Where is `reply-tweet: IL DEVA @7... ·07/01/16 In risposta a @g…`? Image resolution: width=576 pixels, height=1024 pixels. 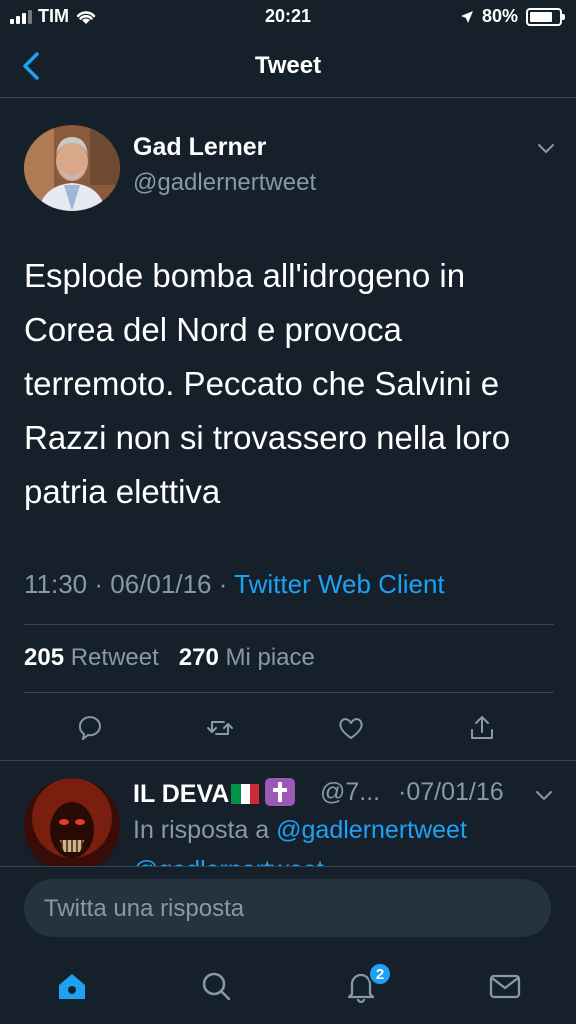 reply-tweet: IL DEVA @7... ·07/01/16 In risposta a @g… is located at coordinates (288, 813).